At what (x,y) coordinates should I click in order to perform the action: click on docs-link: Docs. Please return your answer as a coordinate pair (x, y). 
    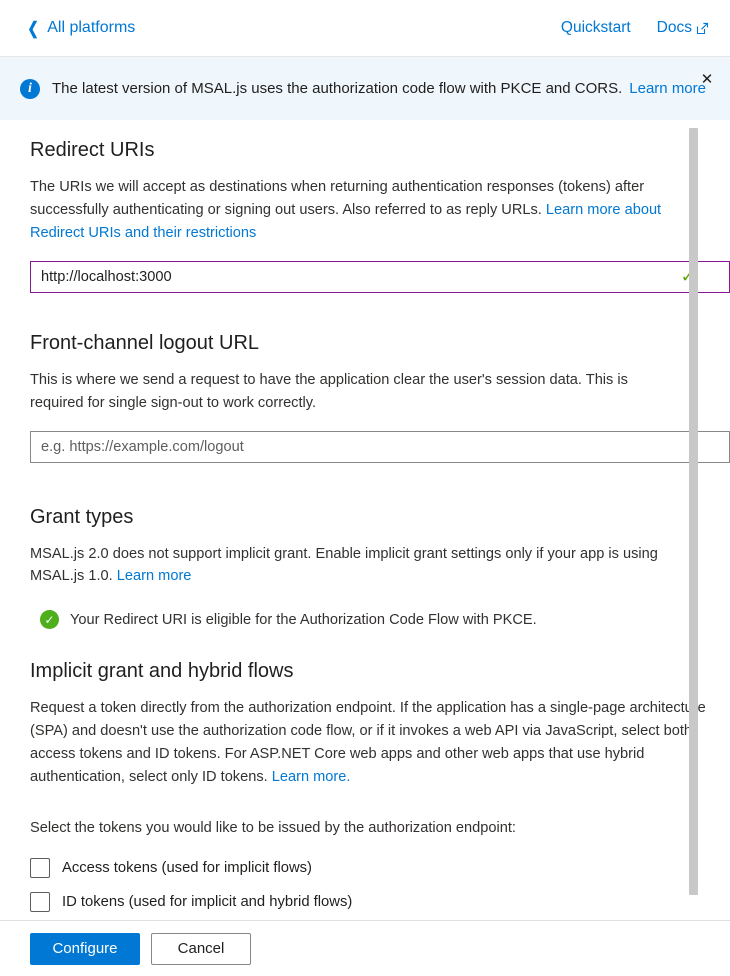
    Looking at the image, I should click on (683, 28).